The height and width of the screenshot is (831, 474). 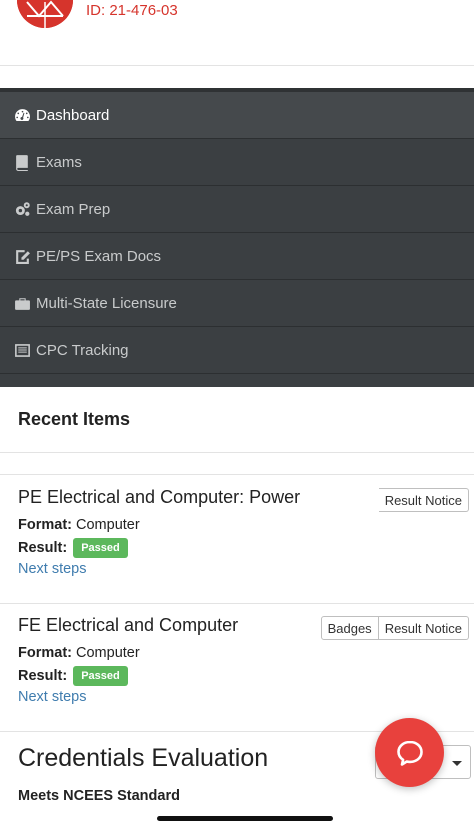 I want to click on profile-header: ID: 21-476-03, so click(x=237, y=33).